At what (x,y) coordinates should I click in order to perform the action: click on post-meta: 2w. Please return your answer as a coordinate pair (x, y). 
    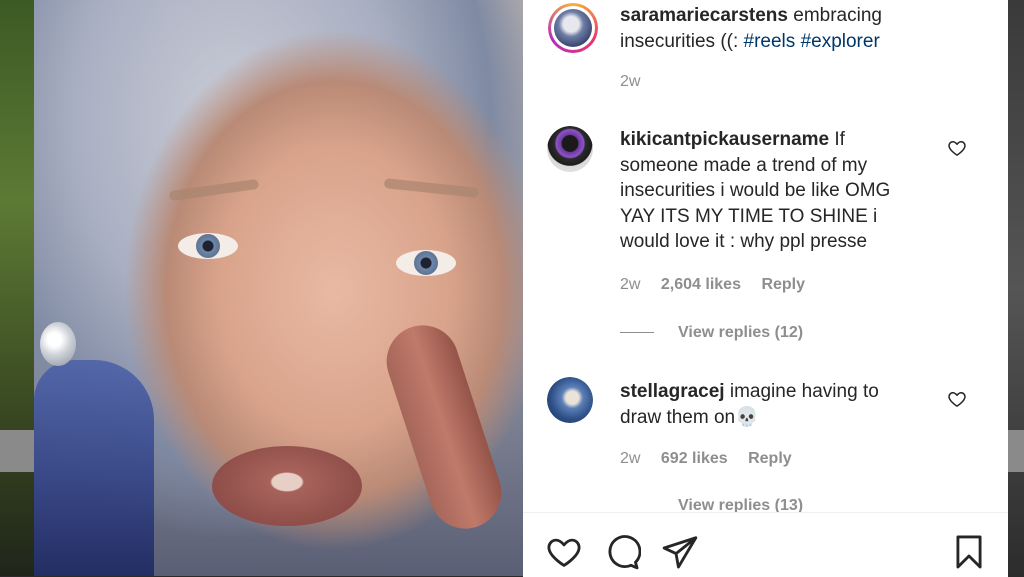
    Looking at the image, I should click on (638, 82).